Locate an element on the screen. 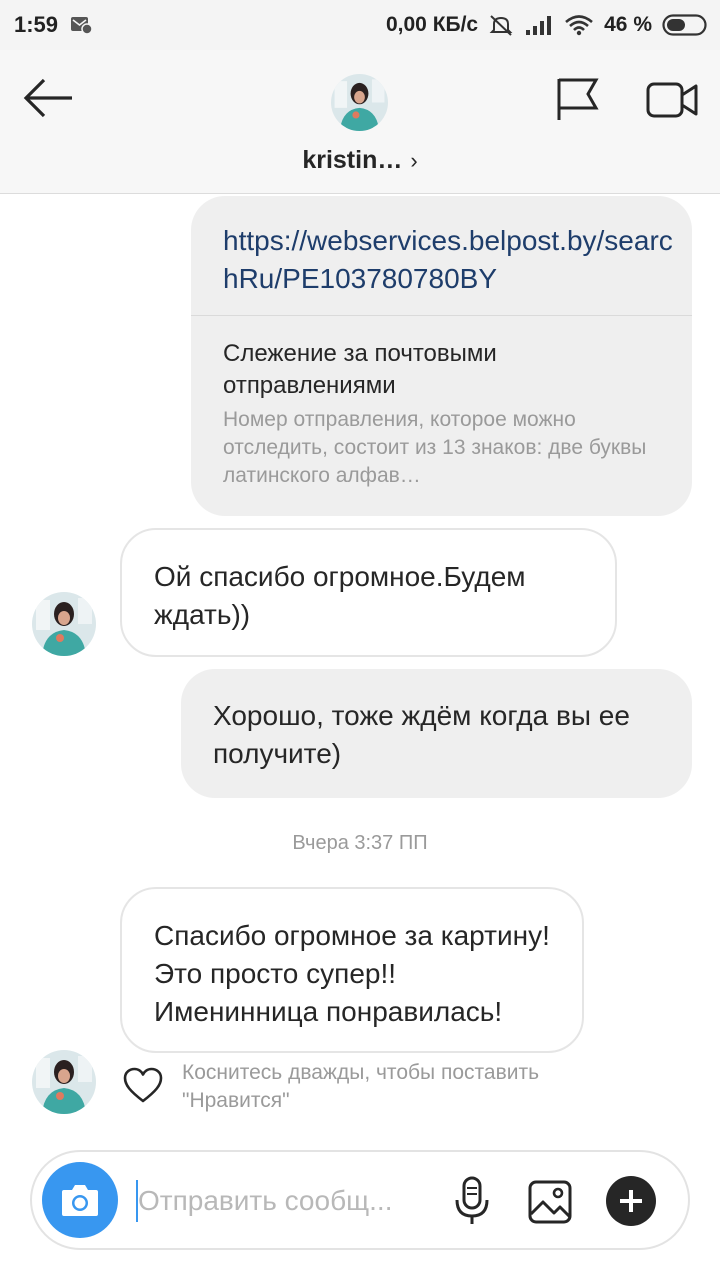 The width and height of the screenshot is (720, 1280). video-camera-icon is located at coordinates (672, 100).